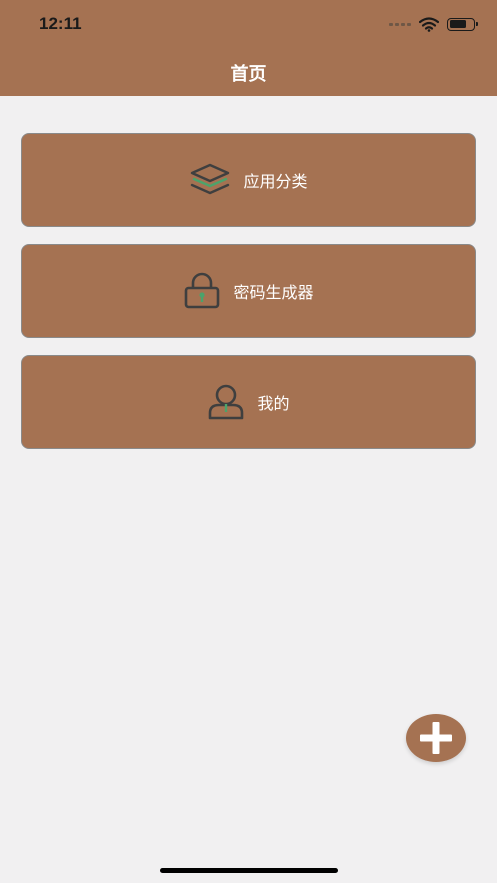 The width and height of the screenshot is (497, 883). Describe the element at coordinates (60, 23) in the screenshot. I see `status-time: 12:11` at that location.